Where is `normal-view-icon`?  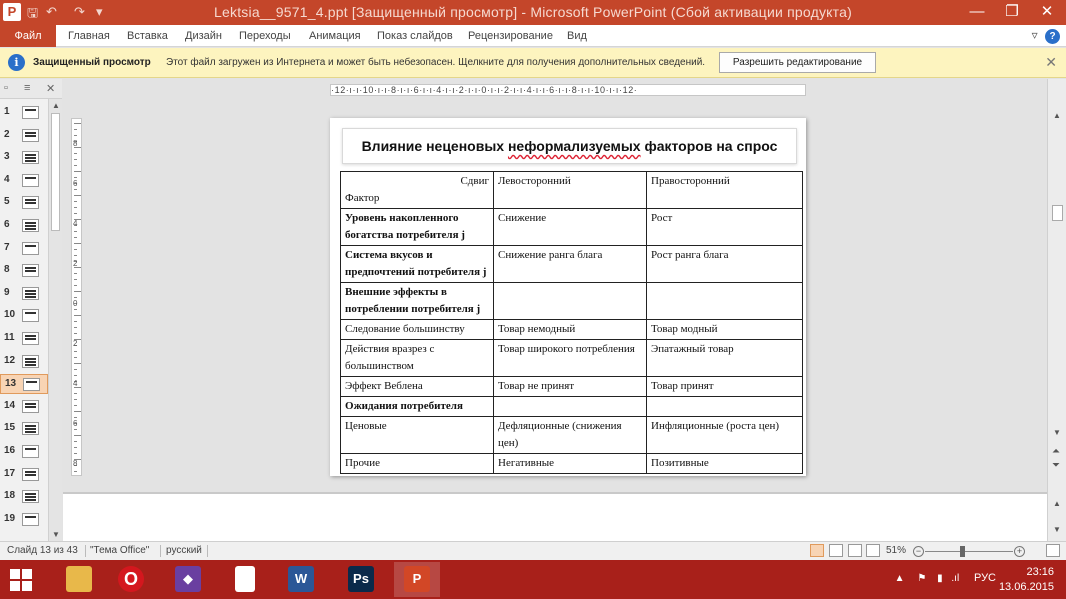 normal-view-icon is located at coordinates (817, 550).